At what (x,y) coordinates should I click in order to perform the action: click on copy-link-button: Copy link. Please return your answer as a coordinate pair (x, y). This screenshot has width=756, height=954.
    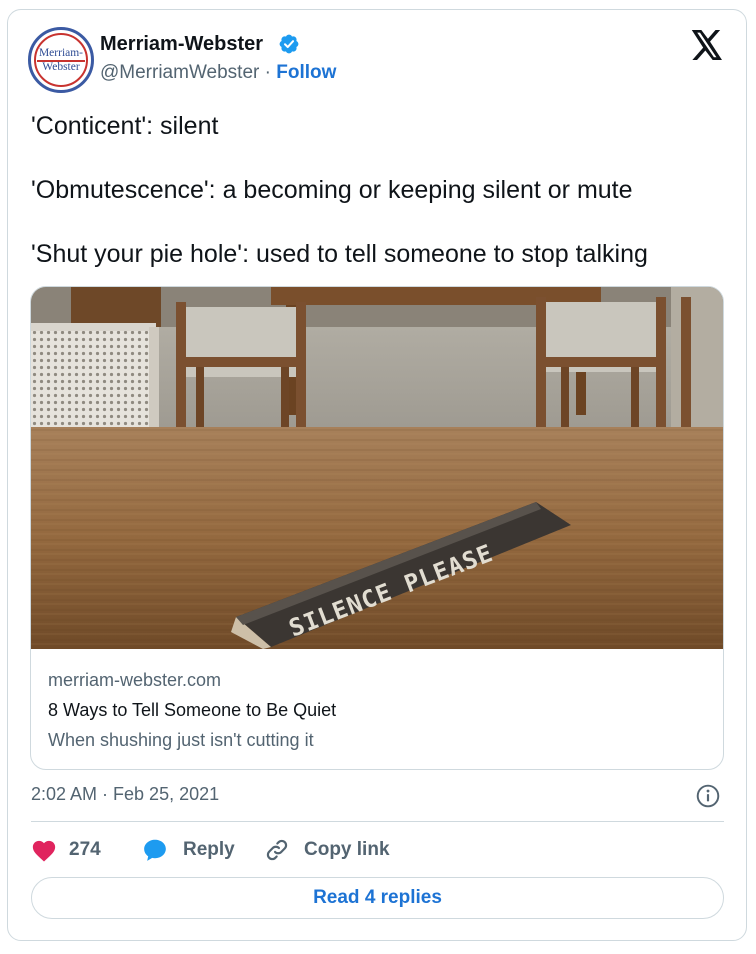
    Looking at the image, I should click on (327, 850).